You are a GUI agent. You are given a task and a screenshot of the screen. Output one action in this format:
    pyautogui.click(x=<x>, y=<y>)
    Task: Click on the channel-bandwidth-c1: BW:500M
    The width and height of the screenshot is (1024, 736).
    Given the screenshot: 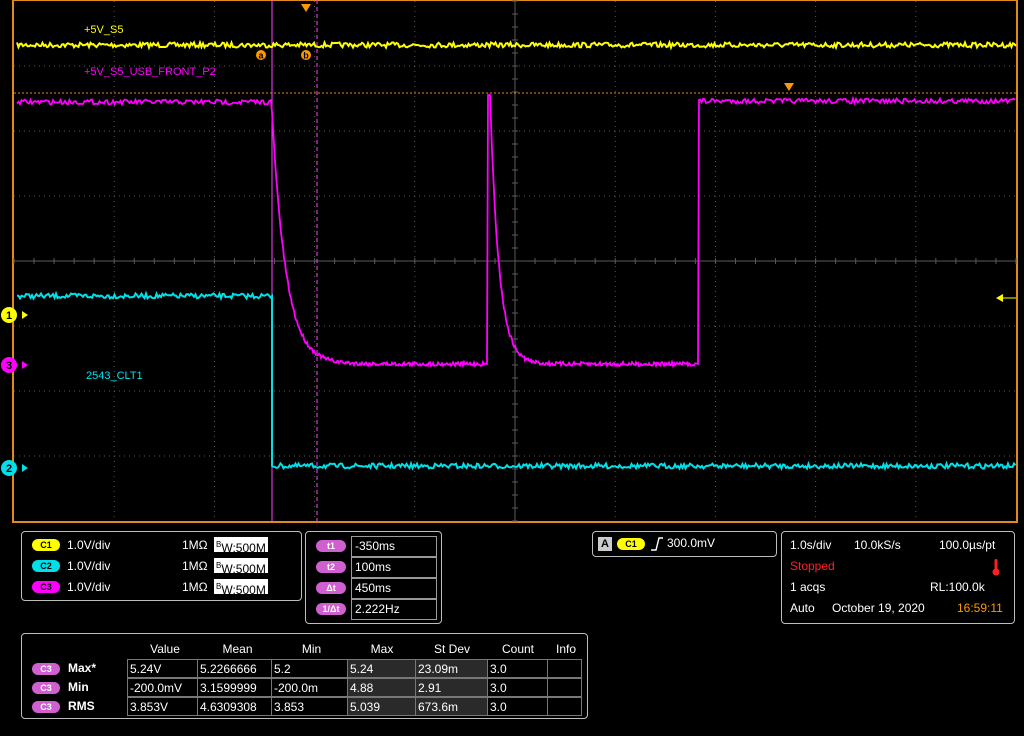 What is the action you would take?
    pyautogui.click(x=241, y=546)
    